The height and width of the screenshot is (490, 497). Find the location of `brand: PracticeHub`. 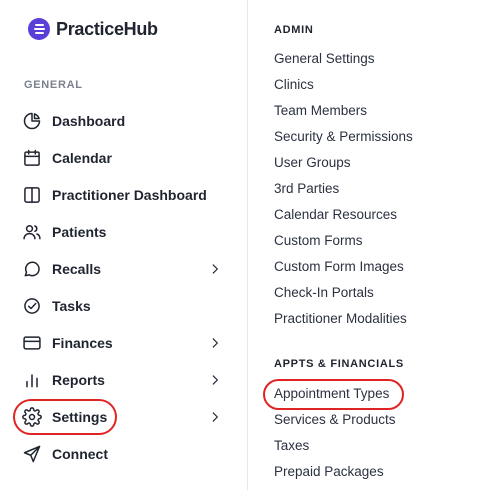

brand: PracticeHub is located at coordinates (93, 29).